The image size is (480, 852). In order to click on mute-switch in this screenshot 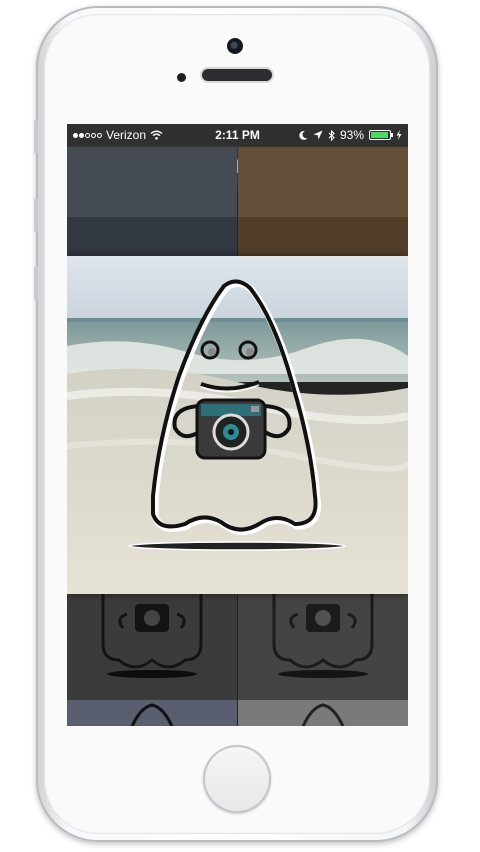, I will do `click(36, 137)`.